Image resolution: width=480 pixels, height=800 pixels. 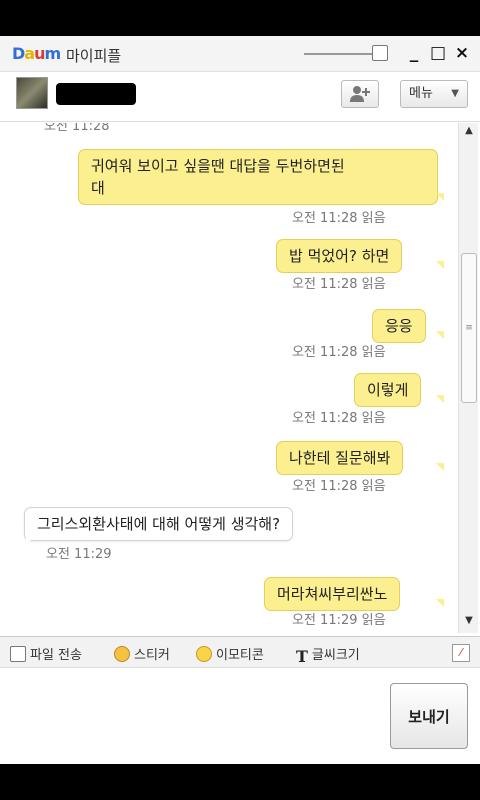 I want to click on font-size-label: 글씨크기, so click(x=335, y=655).